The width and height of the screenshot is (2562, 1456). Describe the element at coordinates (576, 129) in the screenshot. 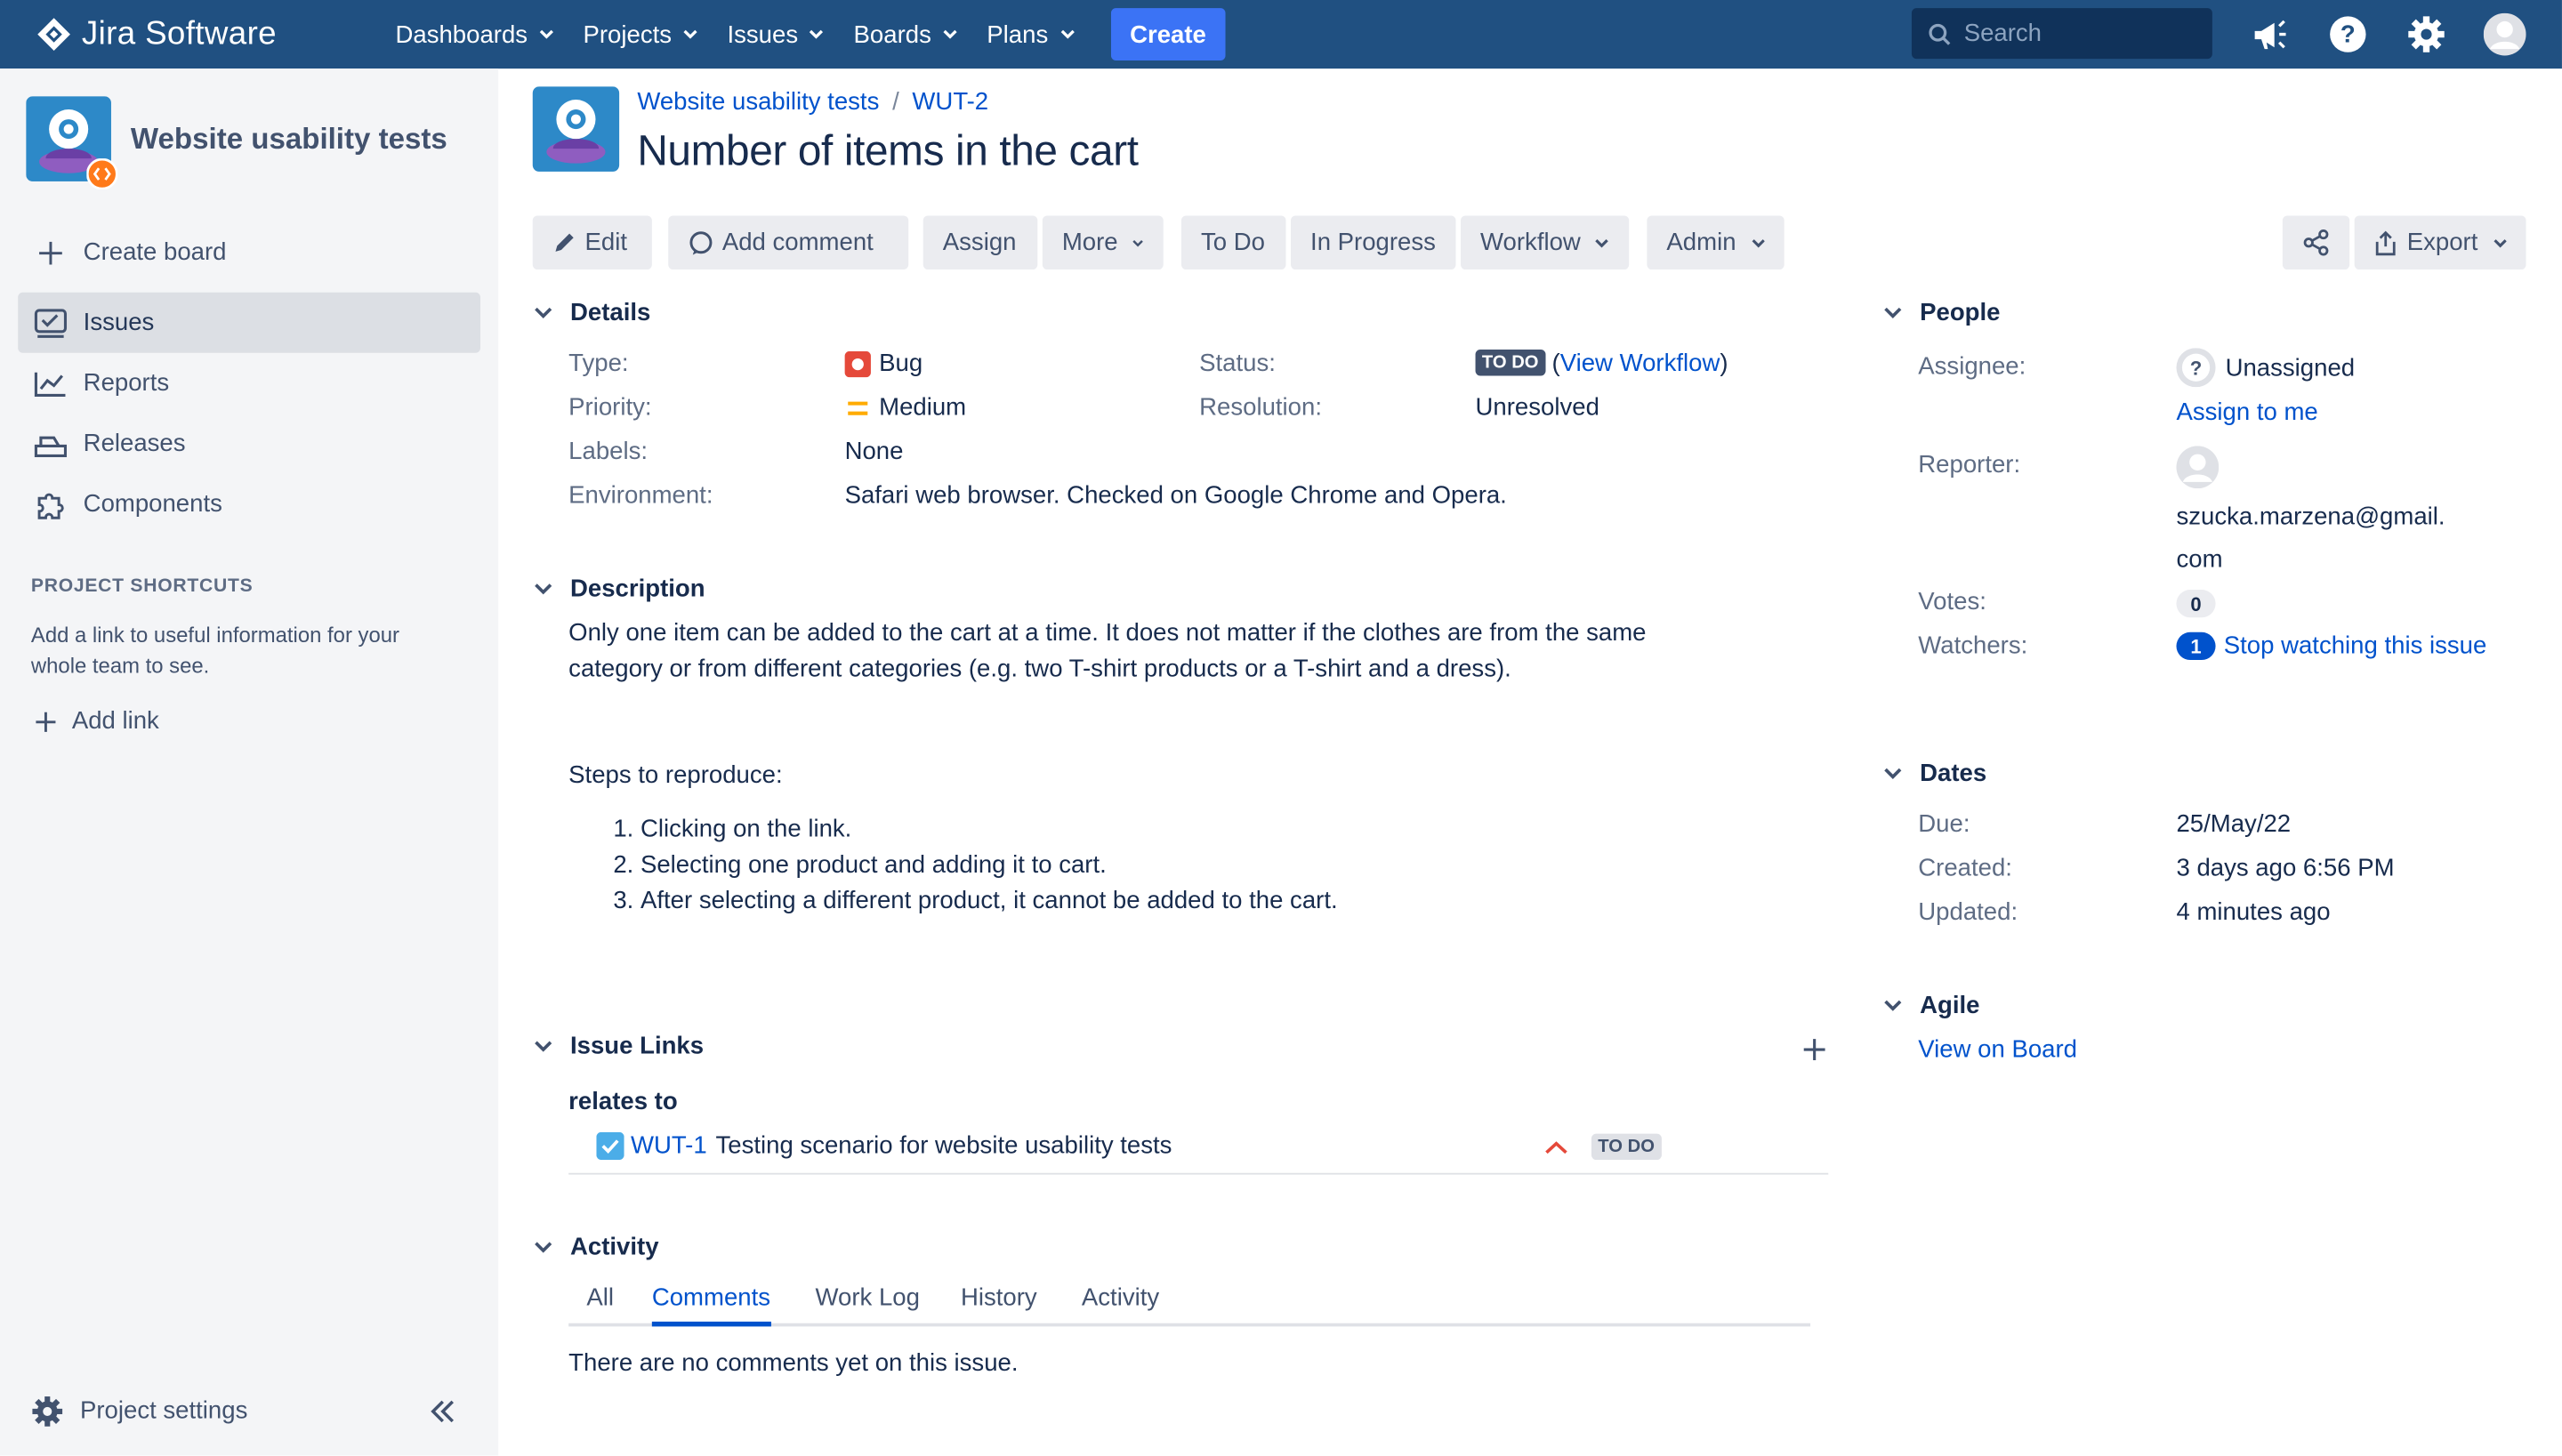

I see `project-avatar` at that location.